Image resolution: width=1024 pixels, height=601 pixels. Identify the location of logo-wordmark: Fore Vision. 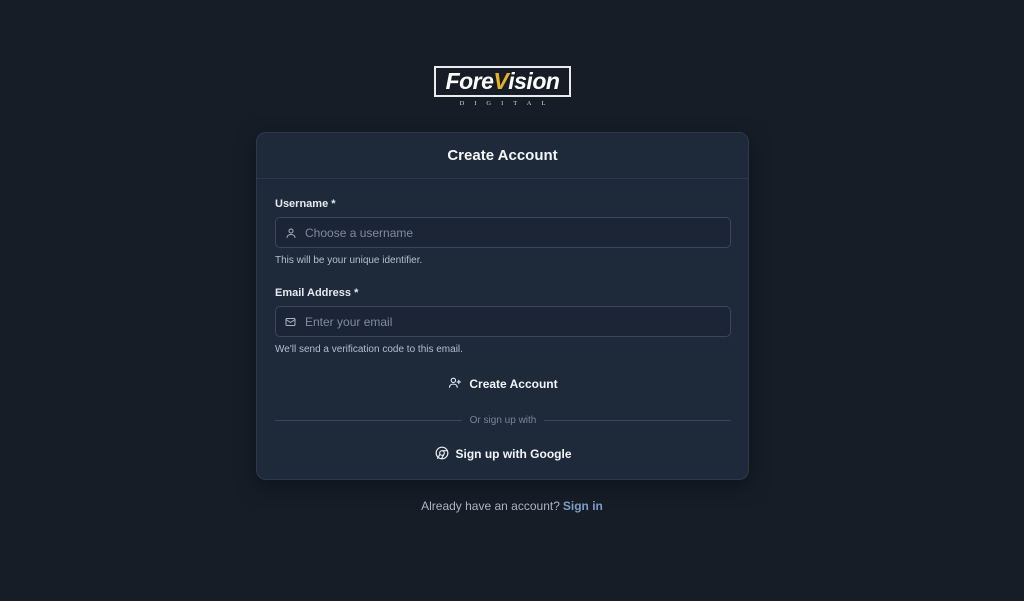
(502, 81).